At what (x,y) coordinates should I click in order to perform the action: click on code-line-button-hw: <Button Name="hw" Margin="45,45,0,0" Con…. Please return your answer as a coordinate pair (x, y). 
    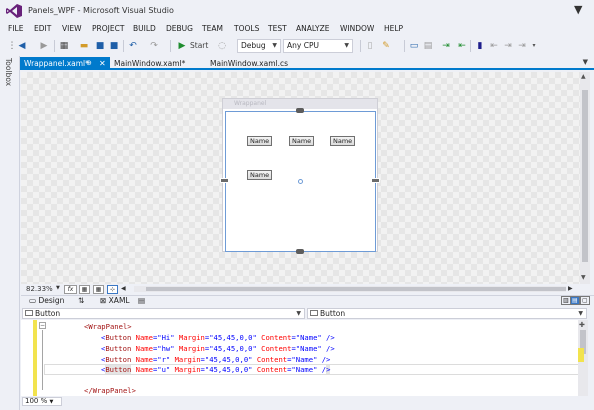
    Looking at the image, I should click on (218, 348).